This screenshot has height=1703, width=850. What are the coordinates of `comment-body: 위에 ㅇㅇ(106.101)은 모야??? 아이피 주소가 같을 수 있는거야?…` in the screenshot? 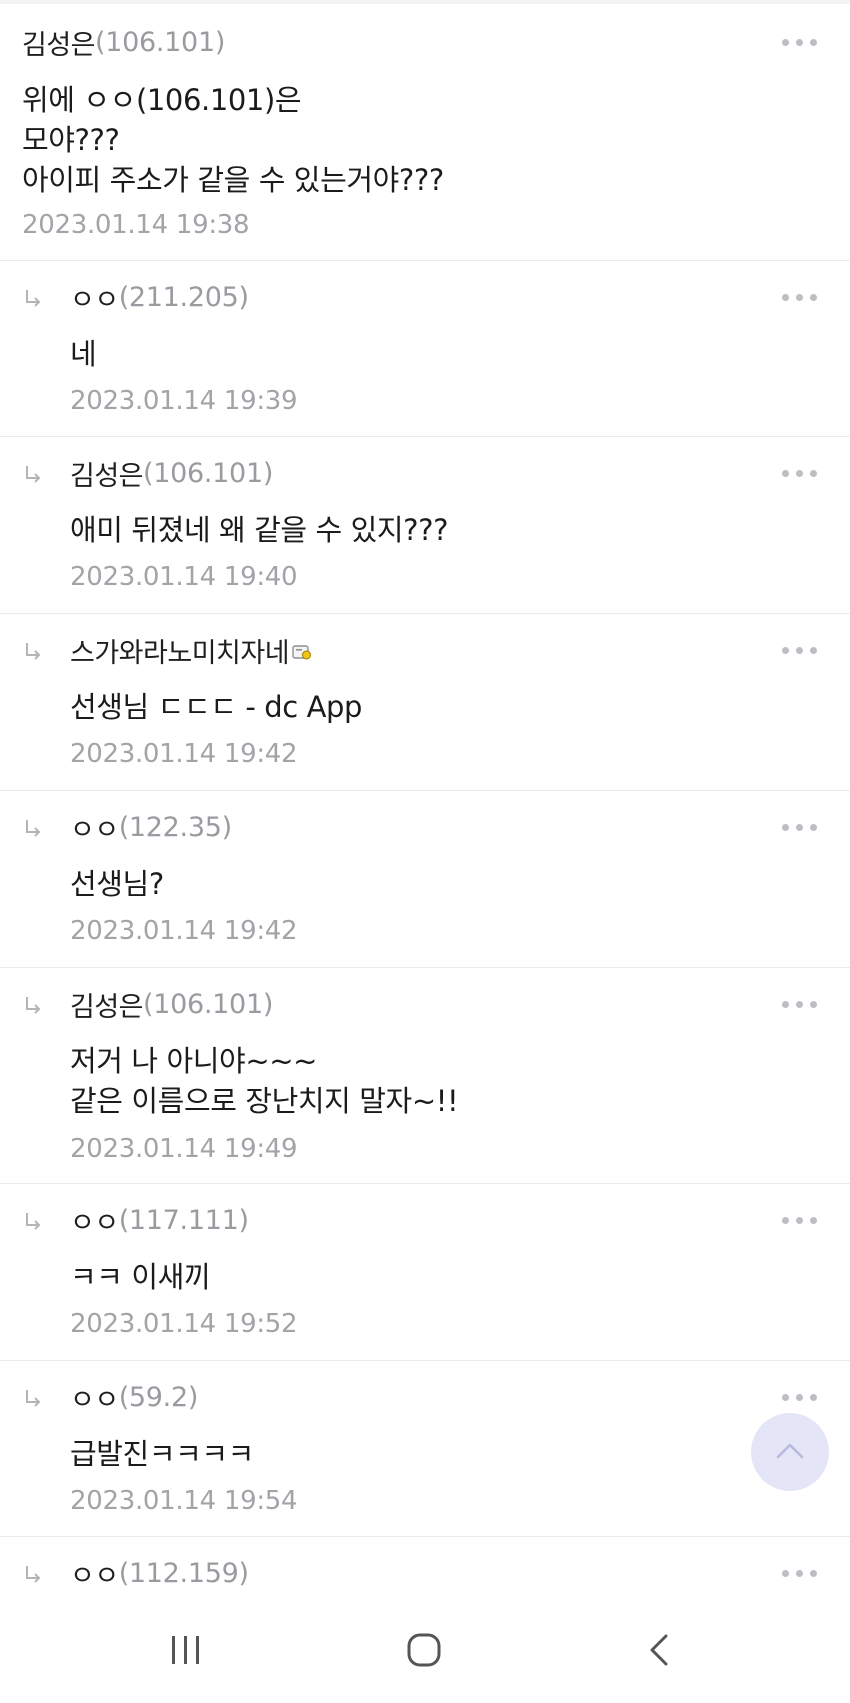 It's located at (376, 140).